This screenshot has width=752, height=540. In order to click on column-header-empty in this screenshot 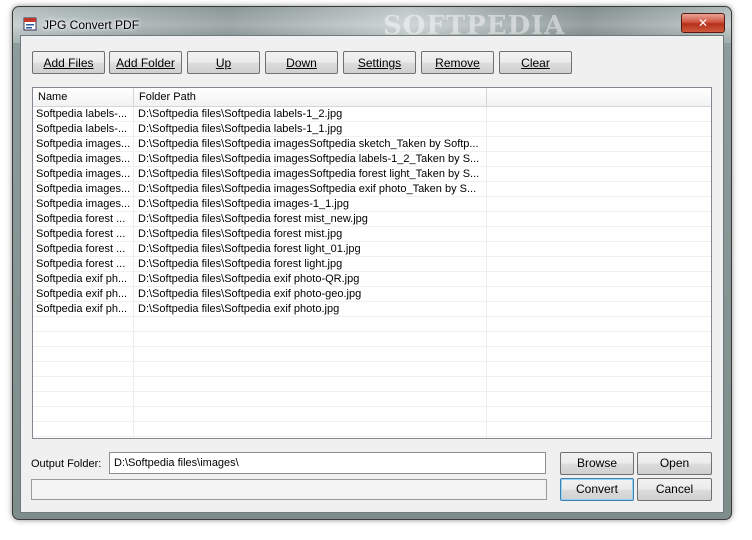, I will do `click(599, 97)`.